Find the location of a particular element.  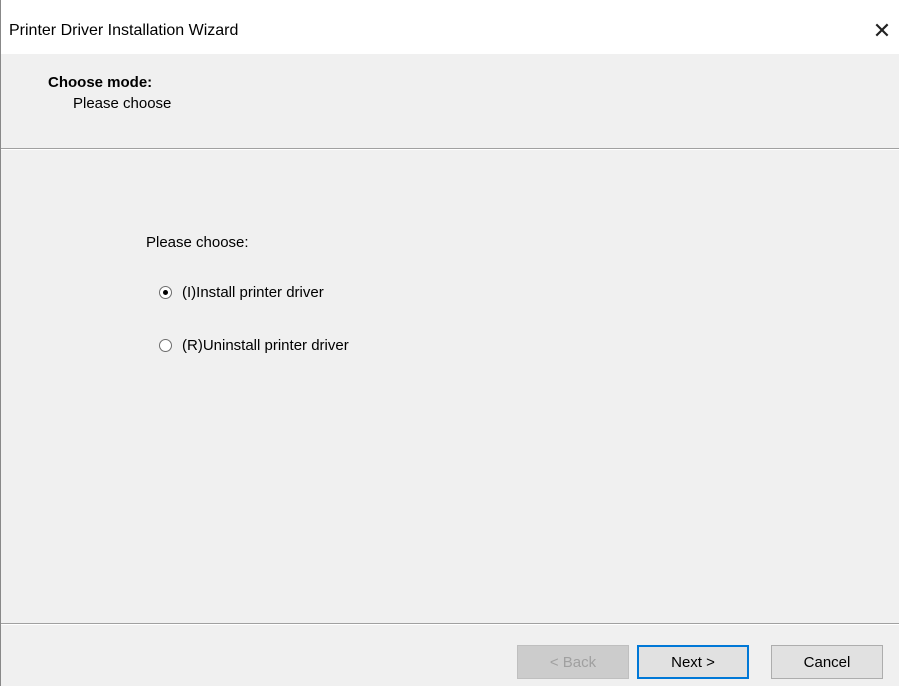

close-icon: ✕ is located at coordinates (882, 30).